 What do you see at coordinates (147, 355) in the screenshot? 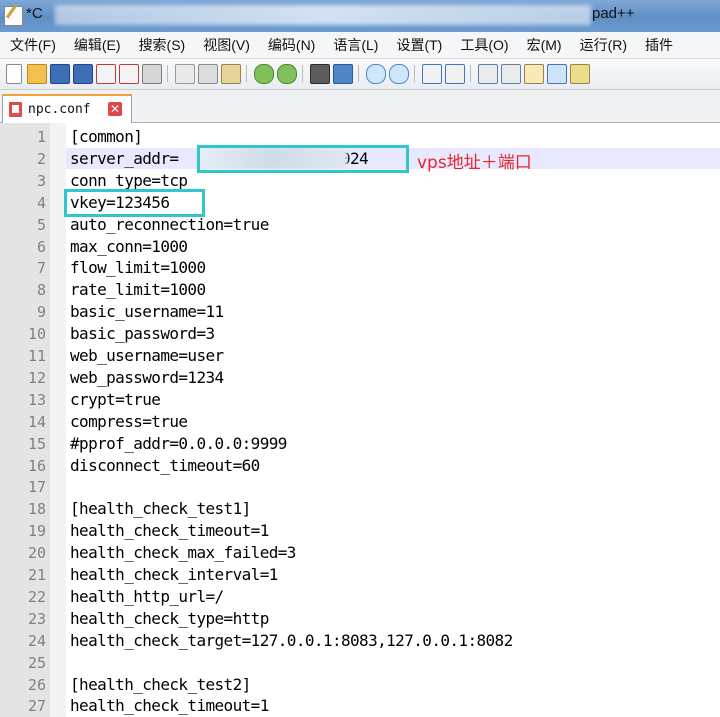
I see `code-text: web_username=user` at bounding box center [147, 355].